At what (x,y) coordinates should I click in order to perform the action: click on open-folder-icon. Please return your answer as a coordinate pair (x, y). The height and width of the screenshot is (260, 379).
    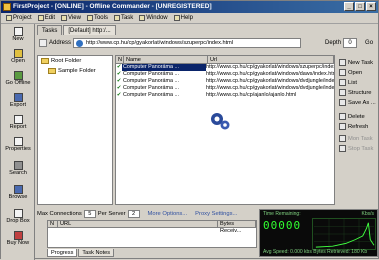
    Looking at the image, I should click on (18, 53).